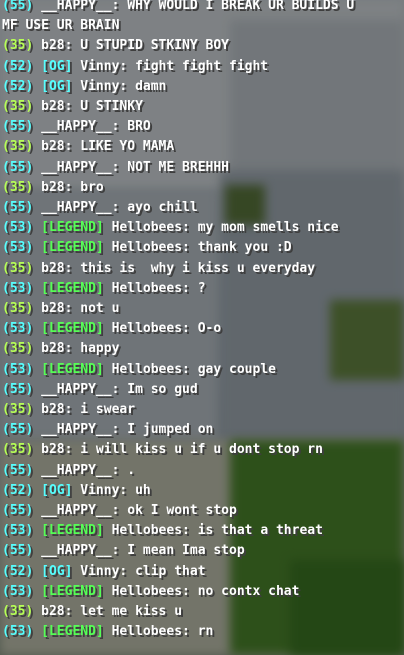 This screenshot has width=404, height=655. Describe the element at coordinates (209, 328) in the screenshot. I see `chat-message: O-o` at that location.